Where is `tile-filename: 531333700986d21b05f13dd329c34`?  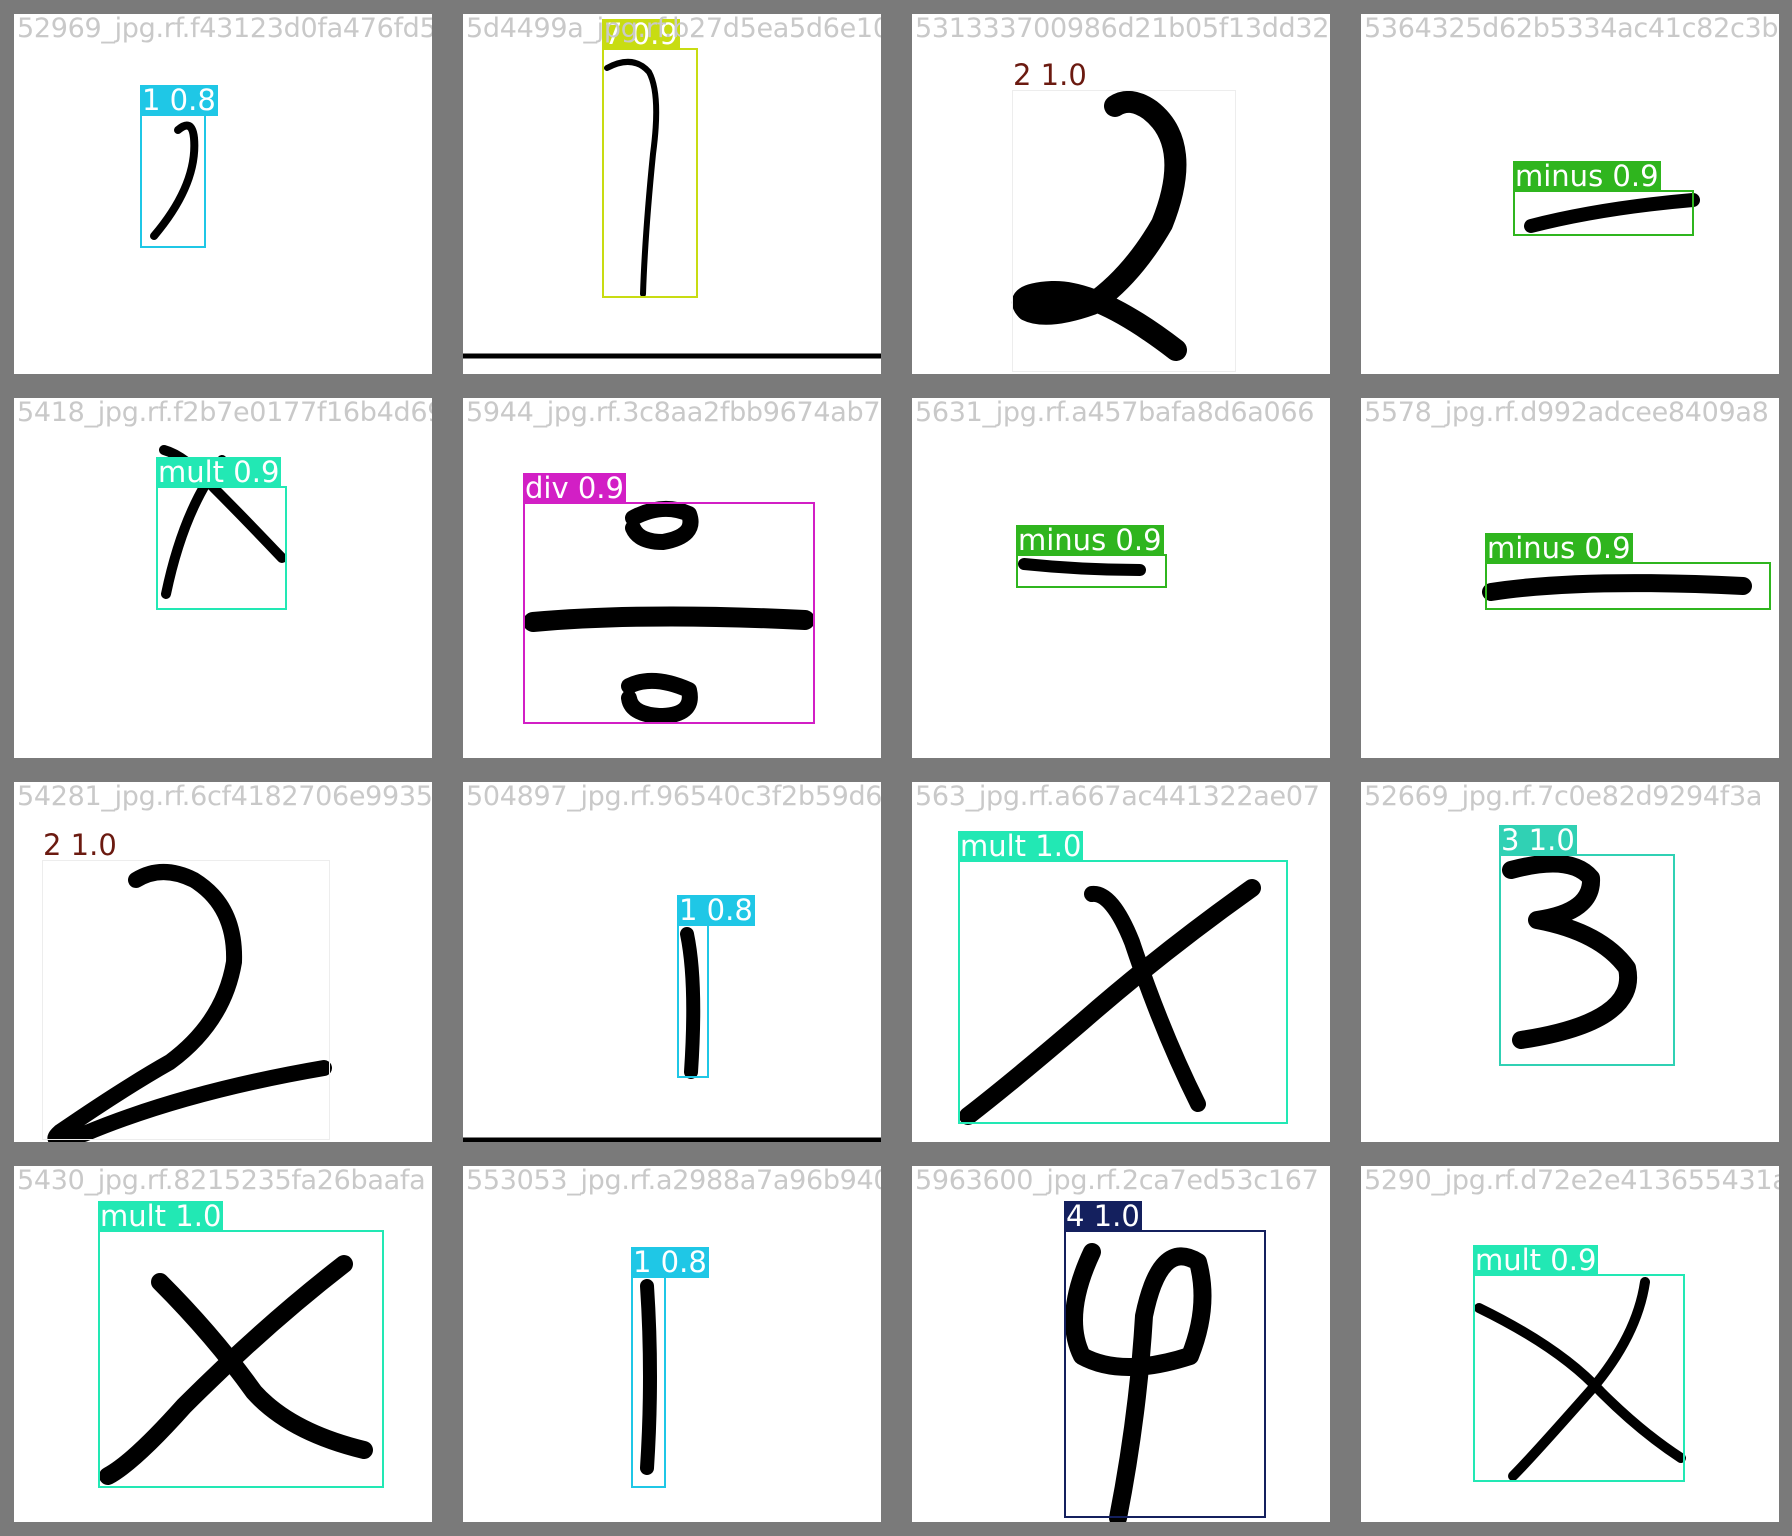
tile-filename: 531333700986d21b05f13dd329c34 is located at coordinates (1122, 29).